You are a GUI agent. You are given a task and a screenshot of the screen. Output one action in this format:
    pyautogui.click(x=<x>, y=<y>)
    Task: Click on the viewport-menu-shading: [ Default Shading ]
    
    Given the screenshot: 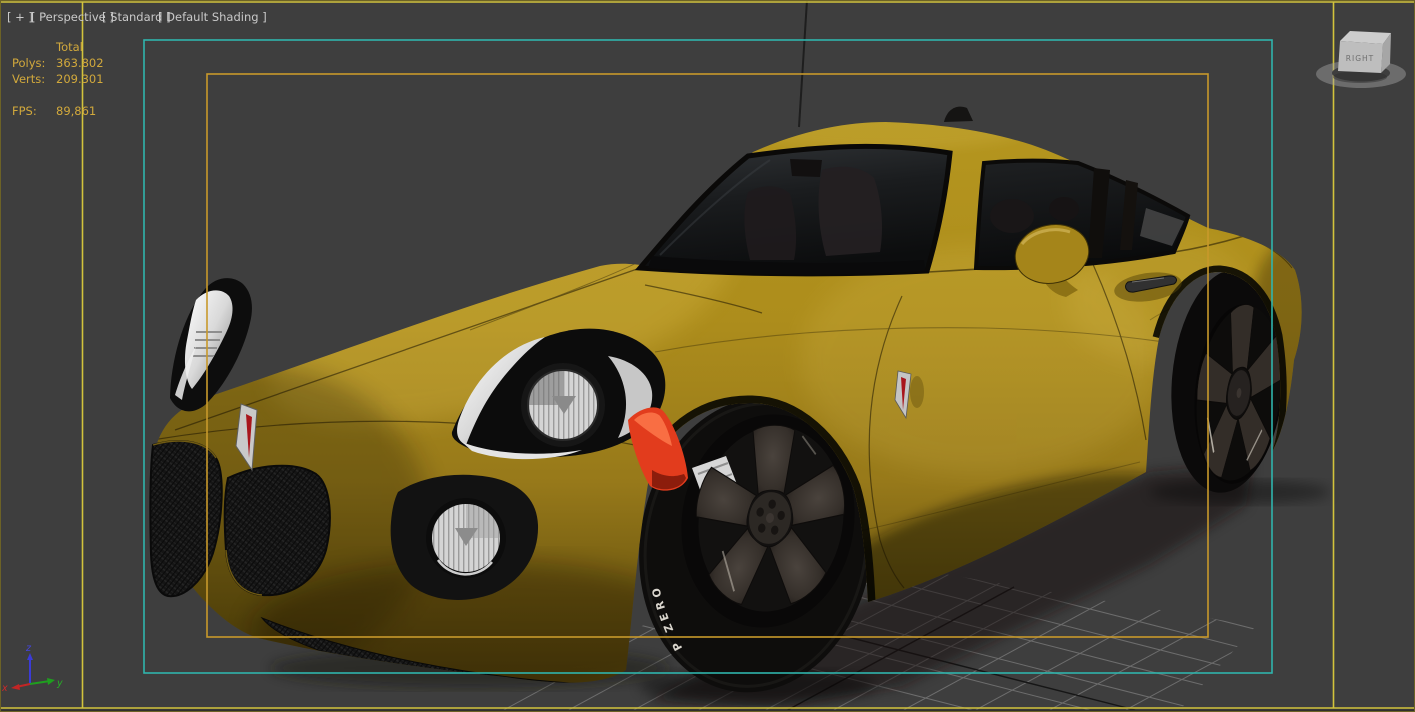 What is the action you would take?
    pyautogui.click(x=212, y=17)
    